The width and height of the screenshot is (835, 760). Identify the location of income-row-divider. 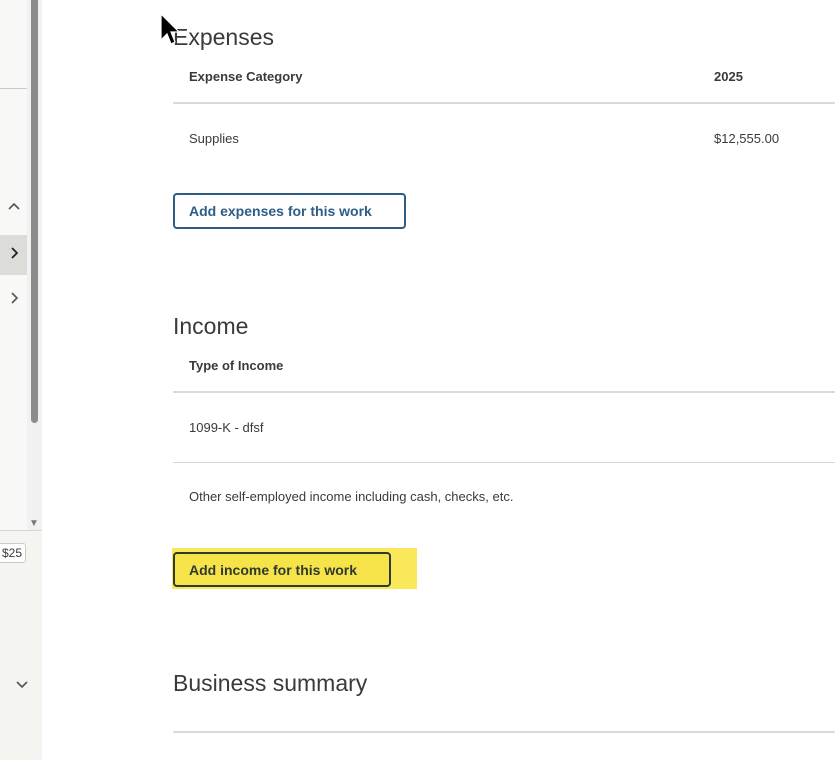
(504, 462).